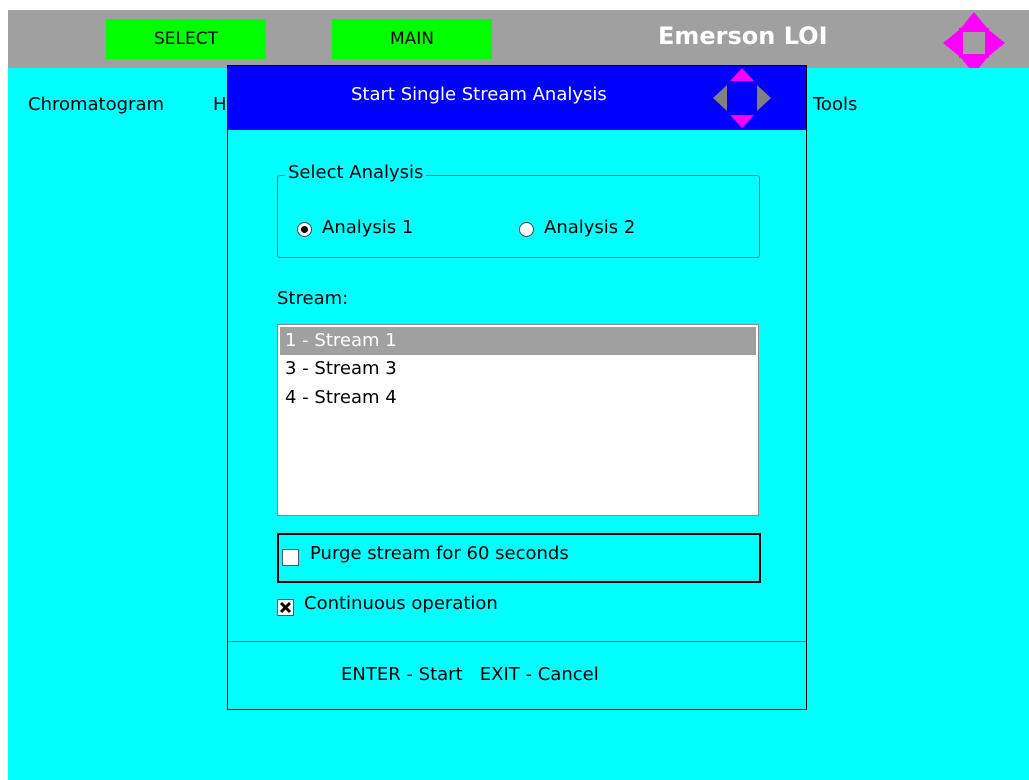 The image size is (1029, 780). I want to click on stream-list-item: 4 - Stream 4, so click(518, 398).